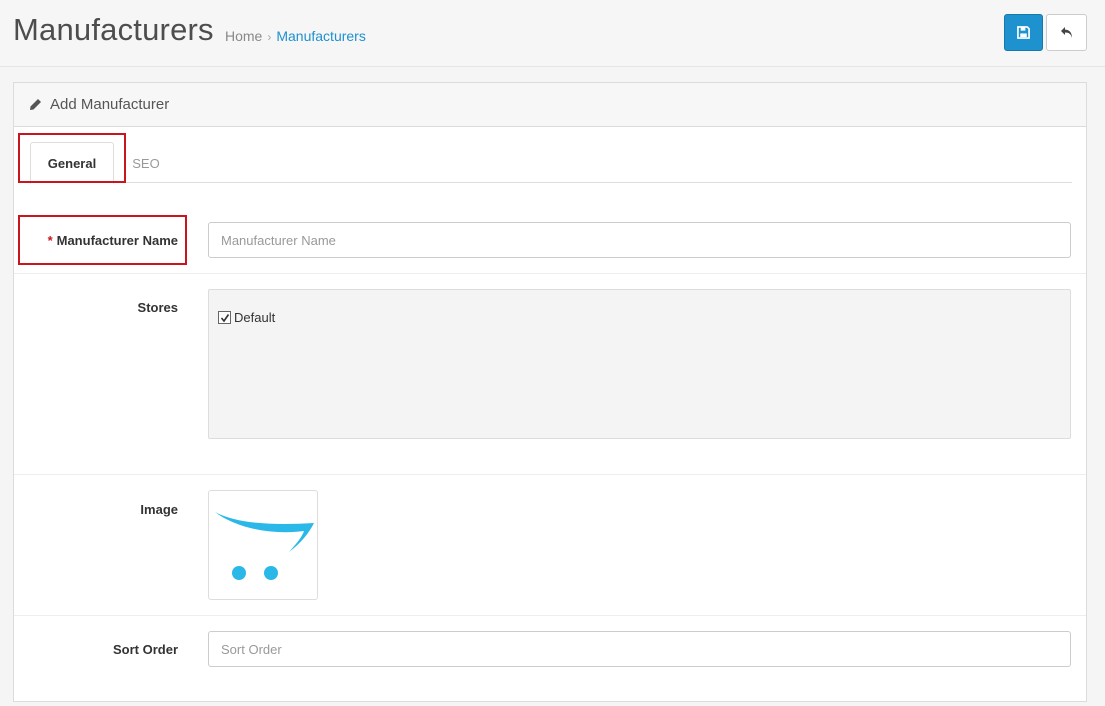 The height and width of the screenshot is (706, 1105). I want to click on reply-icon, so click(1066, 32).